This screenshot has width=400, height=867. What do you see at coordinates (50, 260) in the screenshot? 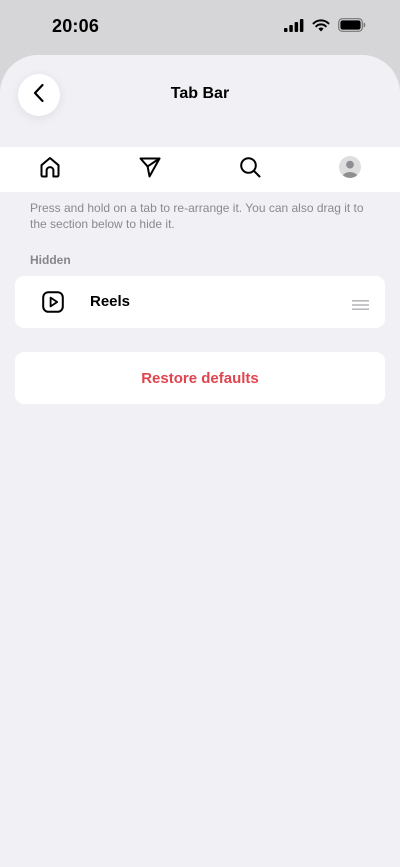
I see `hidden-section-label: Hidden` at bounding box center [50, 260].